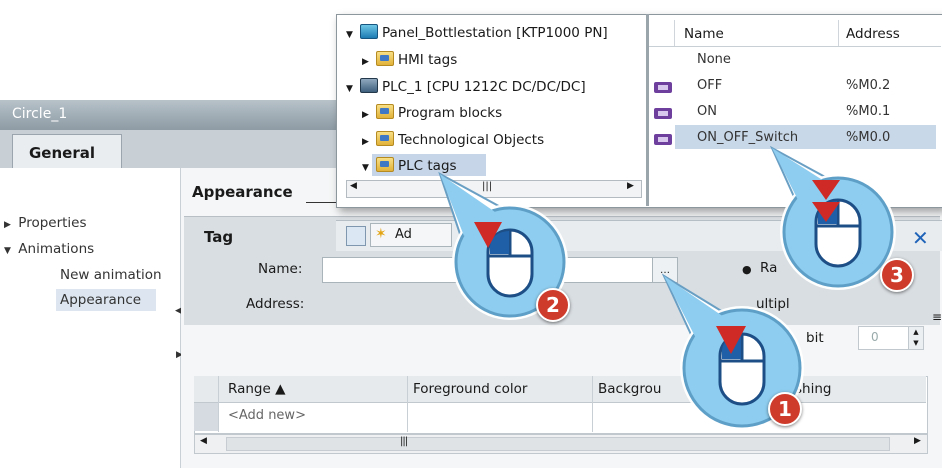 The height and width of the screenshot is (468, 942). Describe the element at coordinates (875, 337) in the screenshot. I see `bit-number-value: 0` at that location.